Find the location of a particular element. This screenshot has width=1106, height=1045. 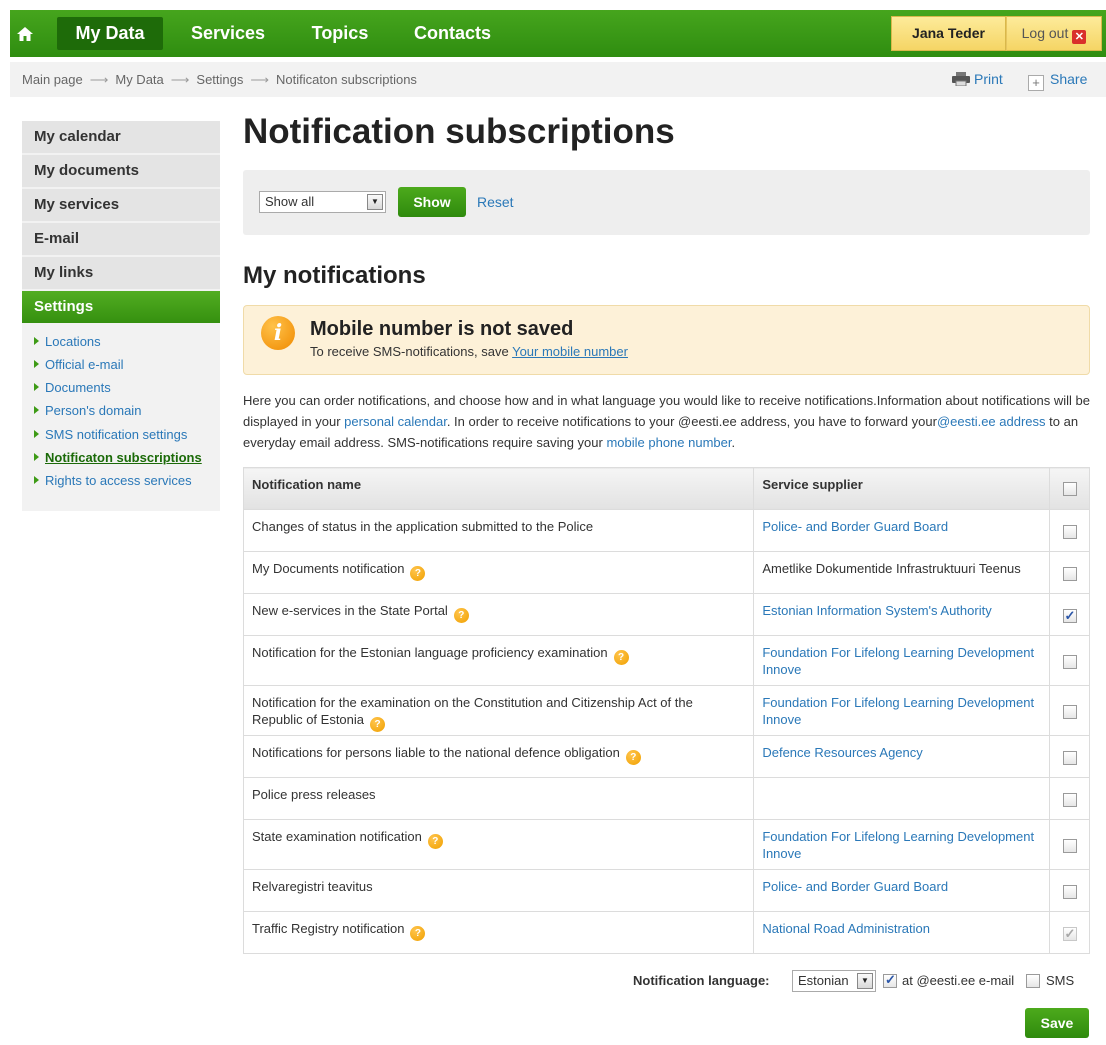

settings-sub-locations: Locations is located at coordinates (67, 341).